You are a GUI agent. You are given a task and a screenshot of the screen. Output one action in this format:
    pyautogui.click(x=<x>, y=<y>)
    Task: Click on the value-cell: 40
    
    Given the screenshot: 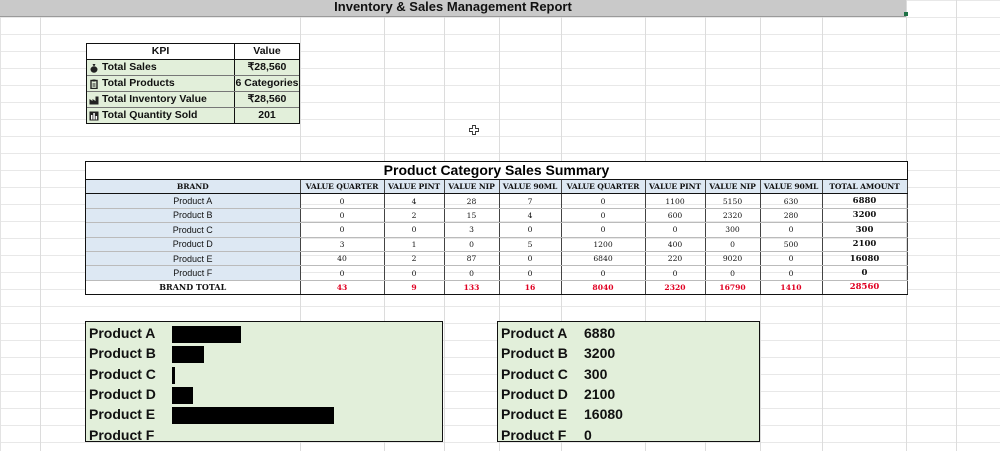 What is the action you would take?
    pyautogui.click(x=342, y=259)
    